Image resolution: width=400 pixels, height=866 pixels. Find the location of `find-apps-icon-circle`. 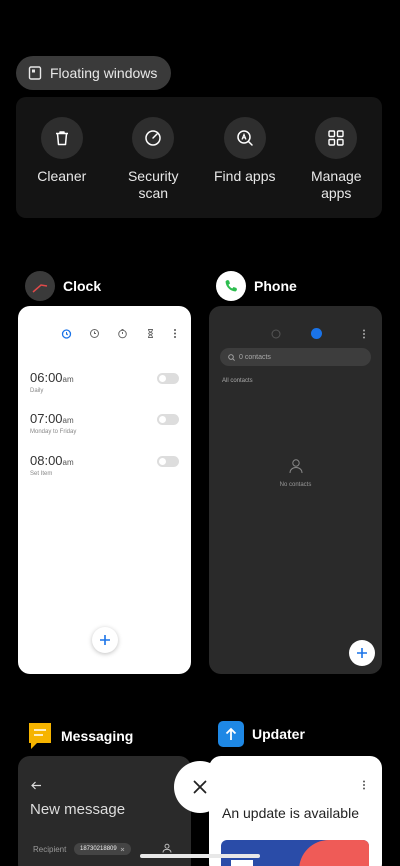

find-apps-icon-circle is located at coordinates (244, 138).